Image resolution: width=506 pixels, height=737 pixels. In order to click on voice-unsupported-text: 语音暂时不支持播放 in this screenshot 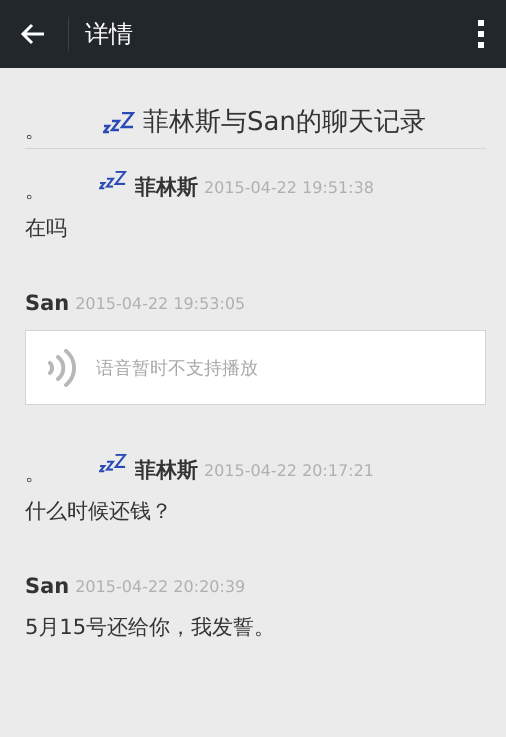, I will do `click(177, 368)`.